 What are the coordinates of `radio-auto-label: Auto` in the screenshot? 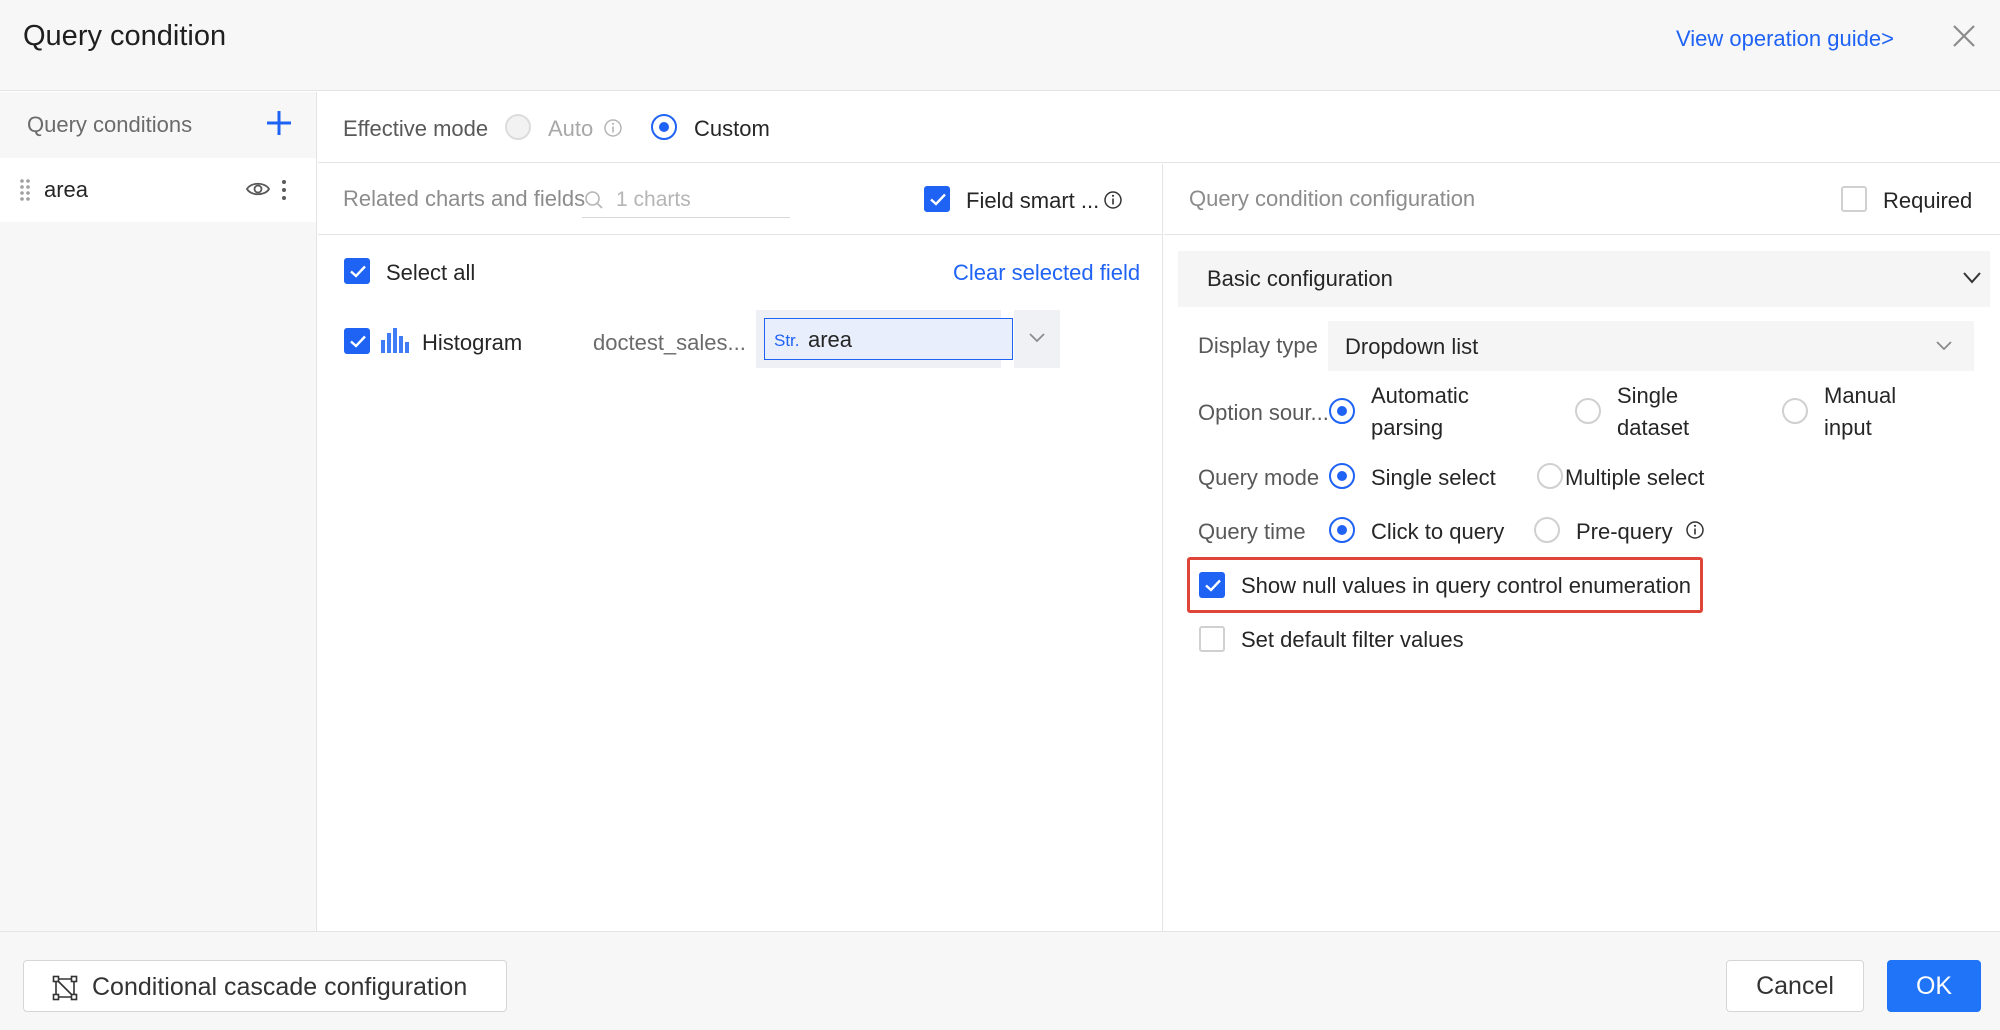 It's located at (571, 128).